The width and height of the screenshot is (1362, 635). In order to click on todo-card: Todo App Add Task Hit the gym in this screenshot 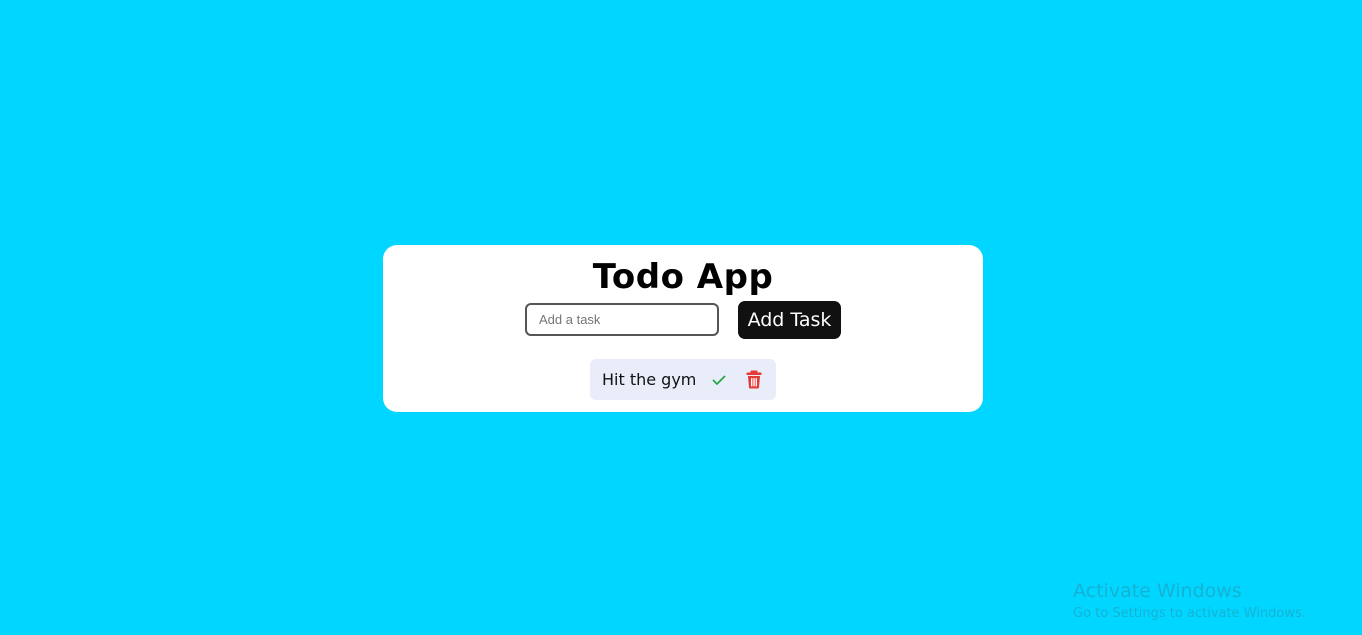, I will do `click(683, 328)`.